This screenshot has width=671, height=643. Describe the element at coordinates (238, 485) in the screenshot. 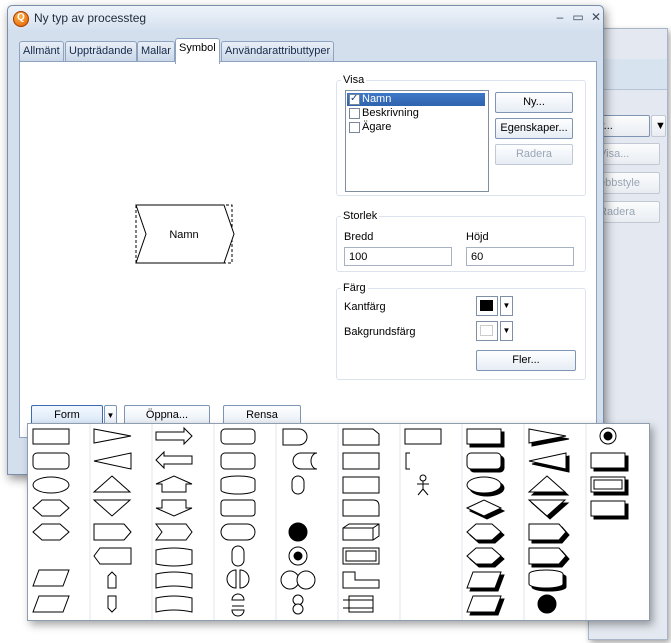

I see `shape-cylinder-v` at that location.